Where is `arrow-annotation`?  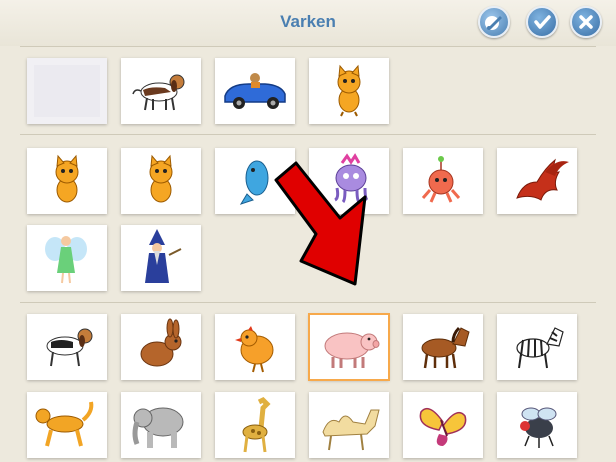
arrow-annotation is located at coordinates (320, 223).